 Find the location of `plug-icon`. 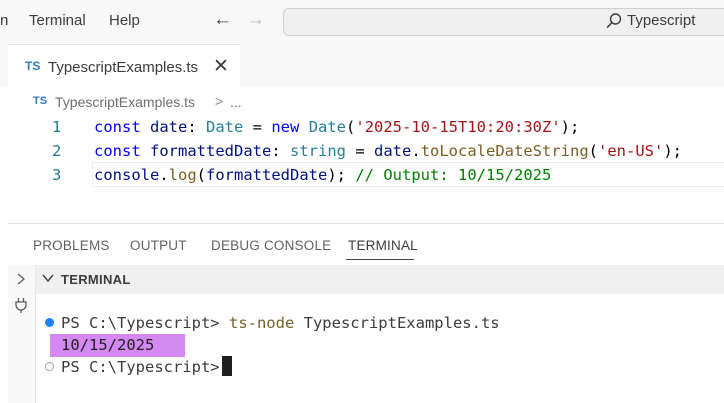

plug-icon is located at coordinates (21, 305).